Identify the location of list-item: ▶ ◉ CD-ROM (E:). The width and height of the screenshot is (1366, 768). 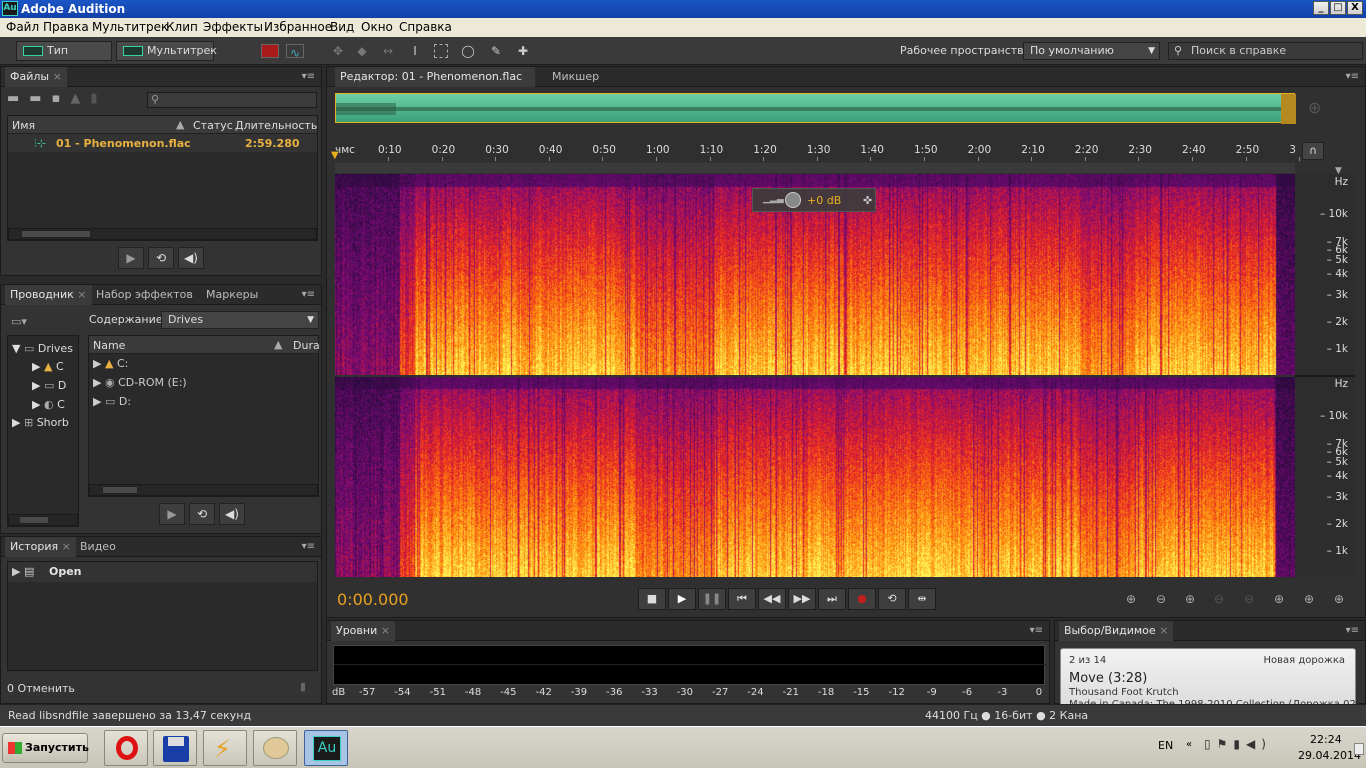
(203, 382).